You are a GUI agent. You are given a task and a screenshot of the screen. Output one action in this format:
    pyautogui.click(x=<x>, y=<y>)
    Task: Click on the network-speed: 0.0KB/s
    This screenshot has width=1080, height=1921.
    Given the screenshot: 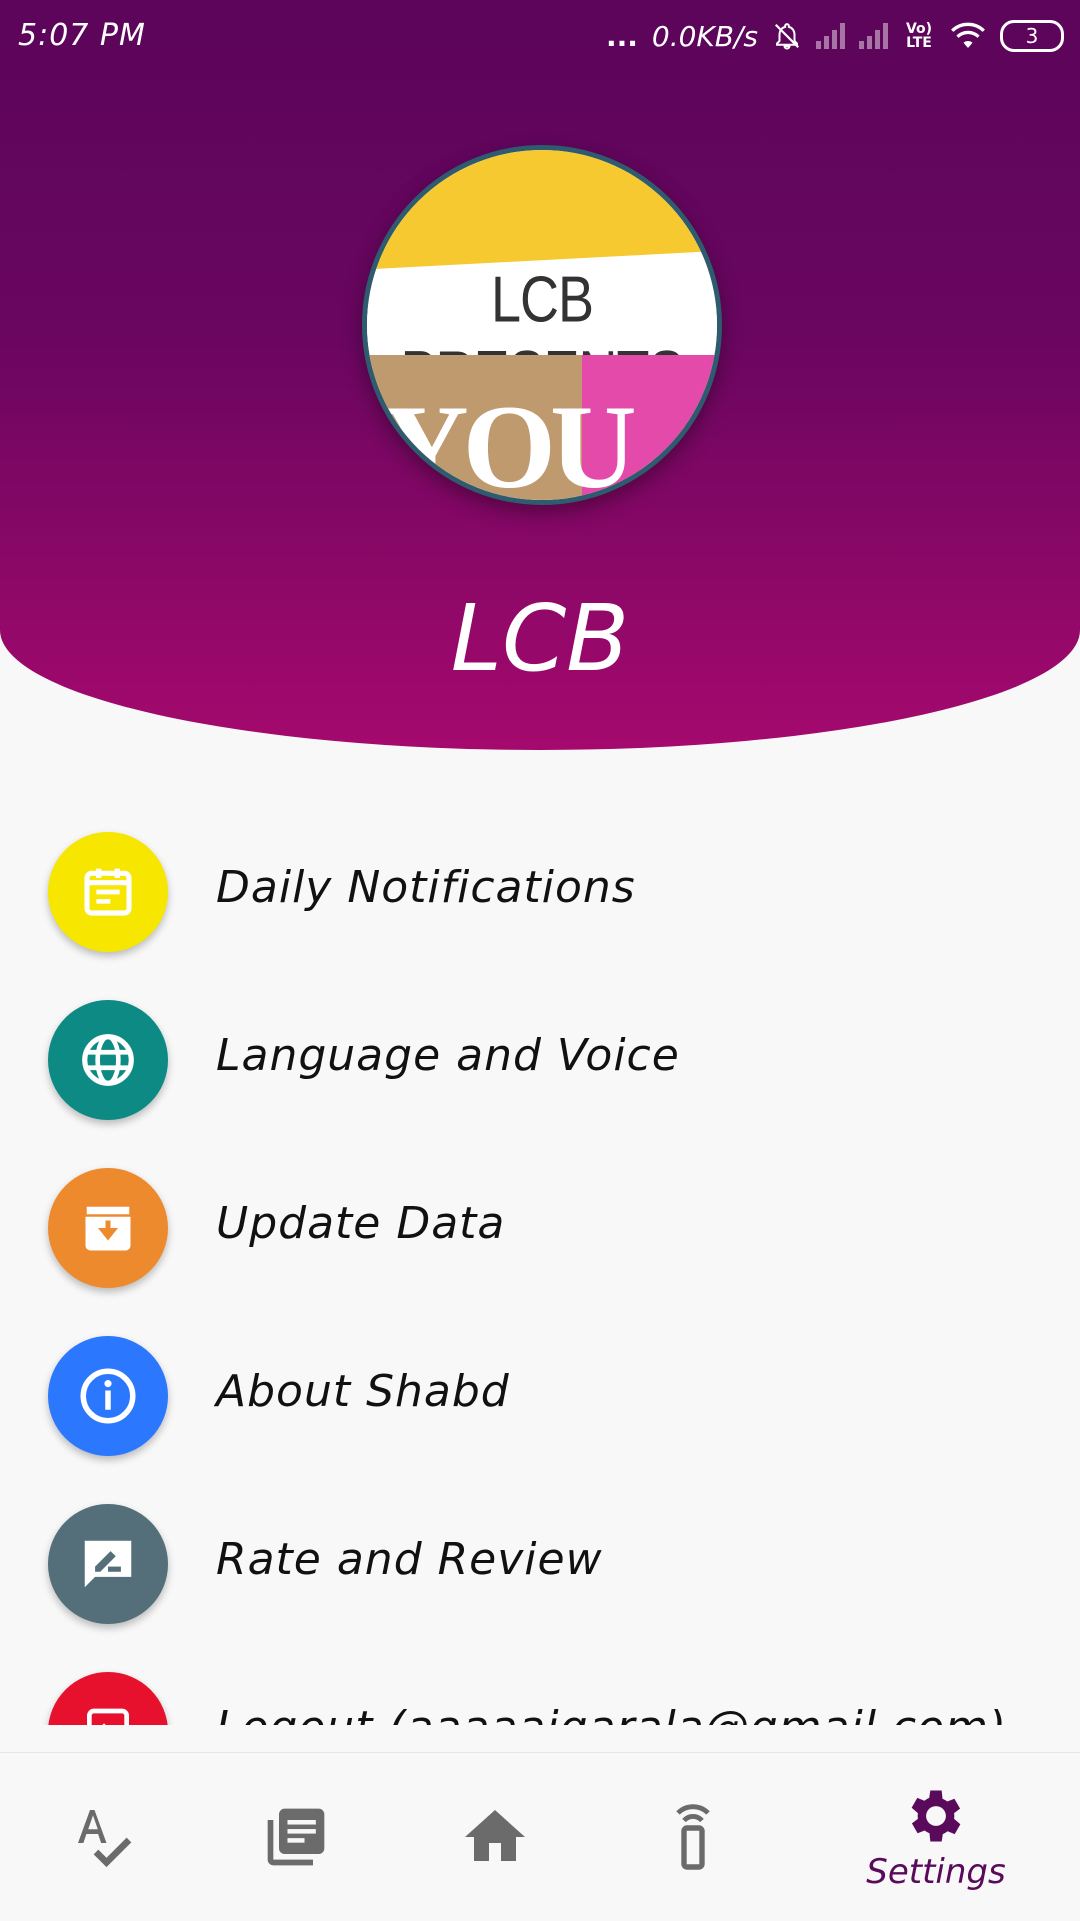 What is the action you would take?
    pyautogui.click(x=704, y=36)
    